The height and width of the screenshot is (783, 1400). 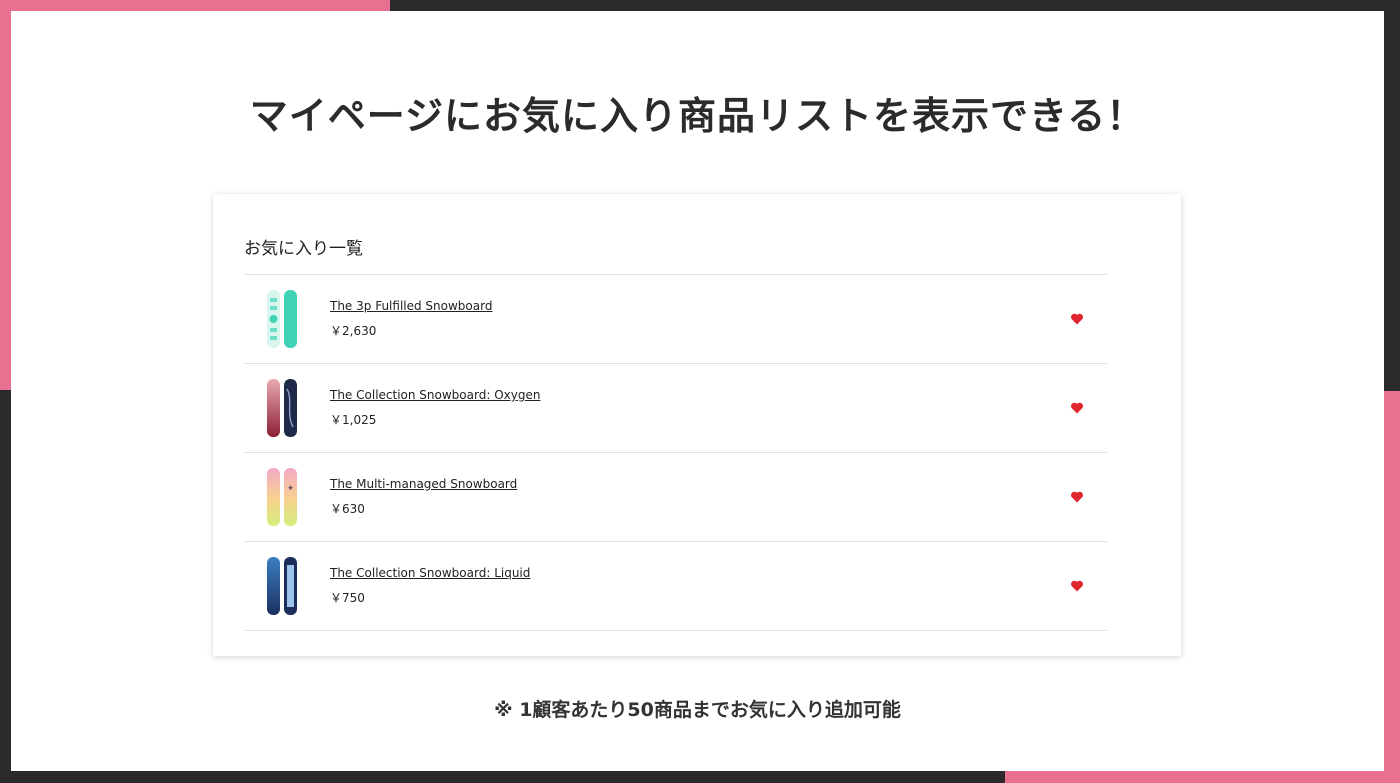 I want to click on snowboard-oxygen-thumbnail-icon, so click(x=283, y=408).